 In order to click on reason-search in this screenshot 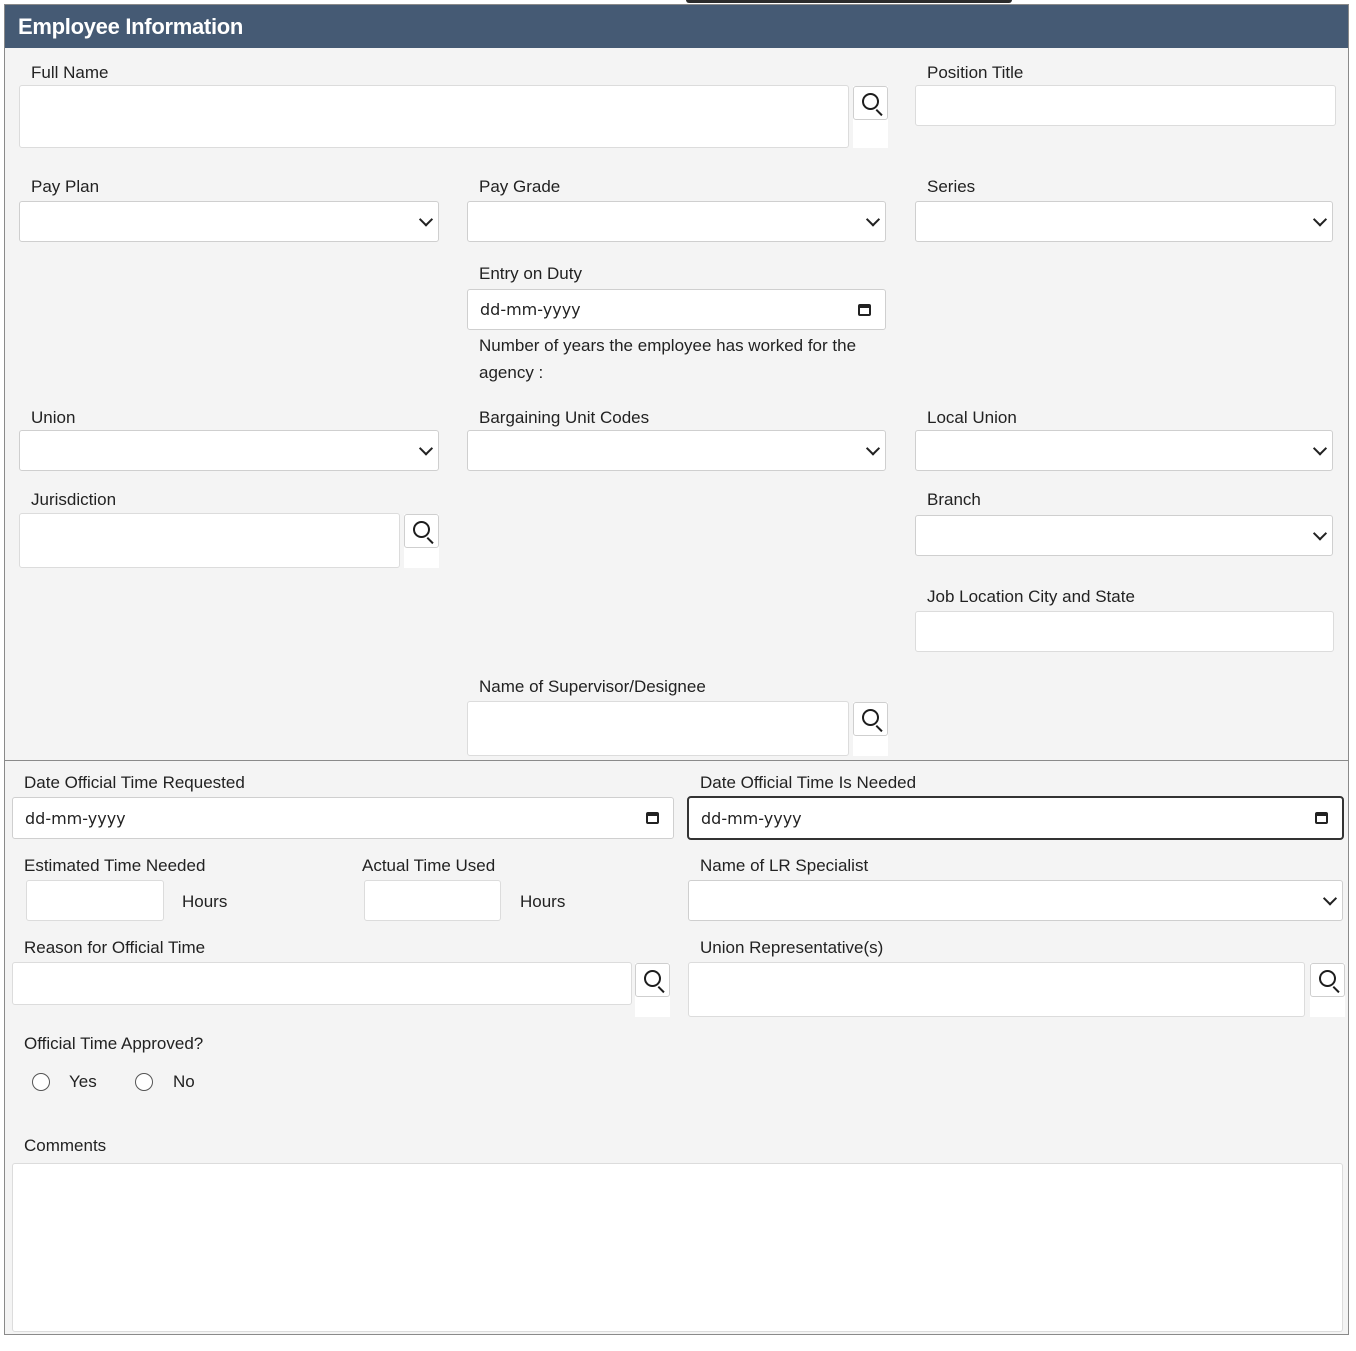, I will do `click(652, 990)`.